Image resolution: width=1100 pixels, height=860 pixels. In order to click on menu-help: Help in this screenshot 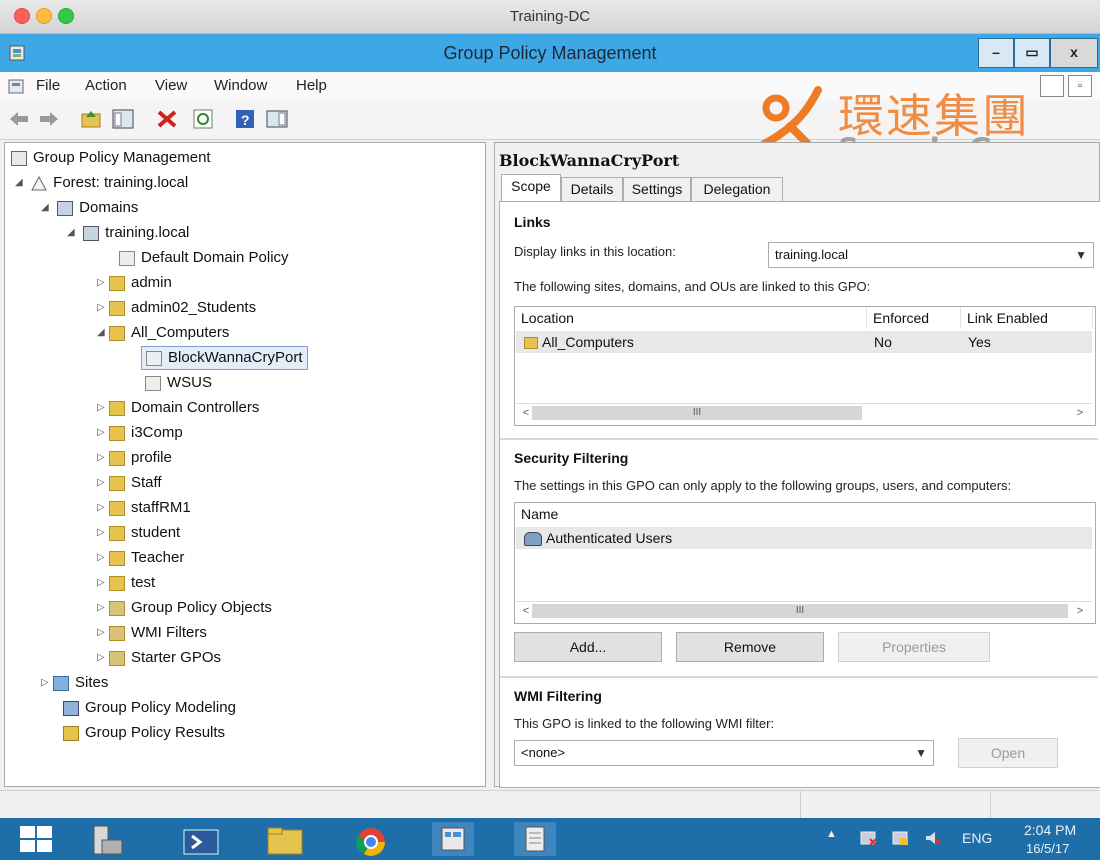, I will do `click(311, 85)`.